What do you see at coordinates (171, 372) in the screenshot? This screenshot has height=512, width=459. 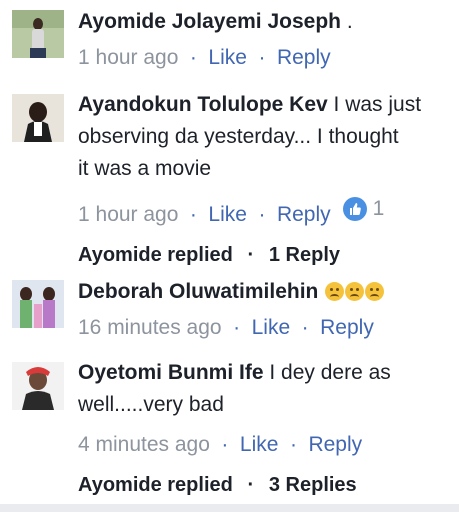 I see `comment-author: Oyetomi Bunmi Ife` at bounding box center [171, 372].